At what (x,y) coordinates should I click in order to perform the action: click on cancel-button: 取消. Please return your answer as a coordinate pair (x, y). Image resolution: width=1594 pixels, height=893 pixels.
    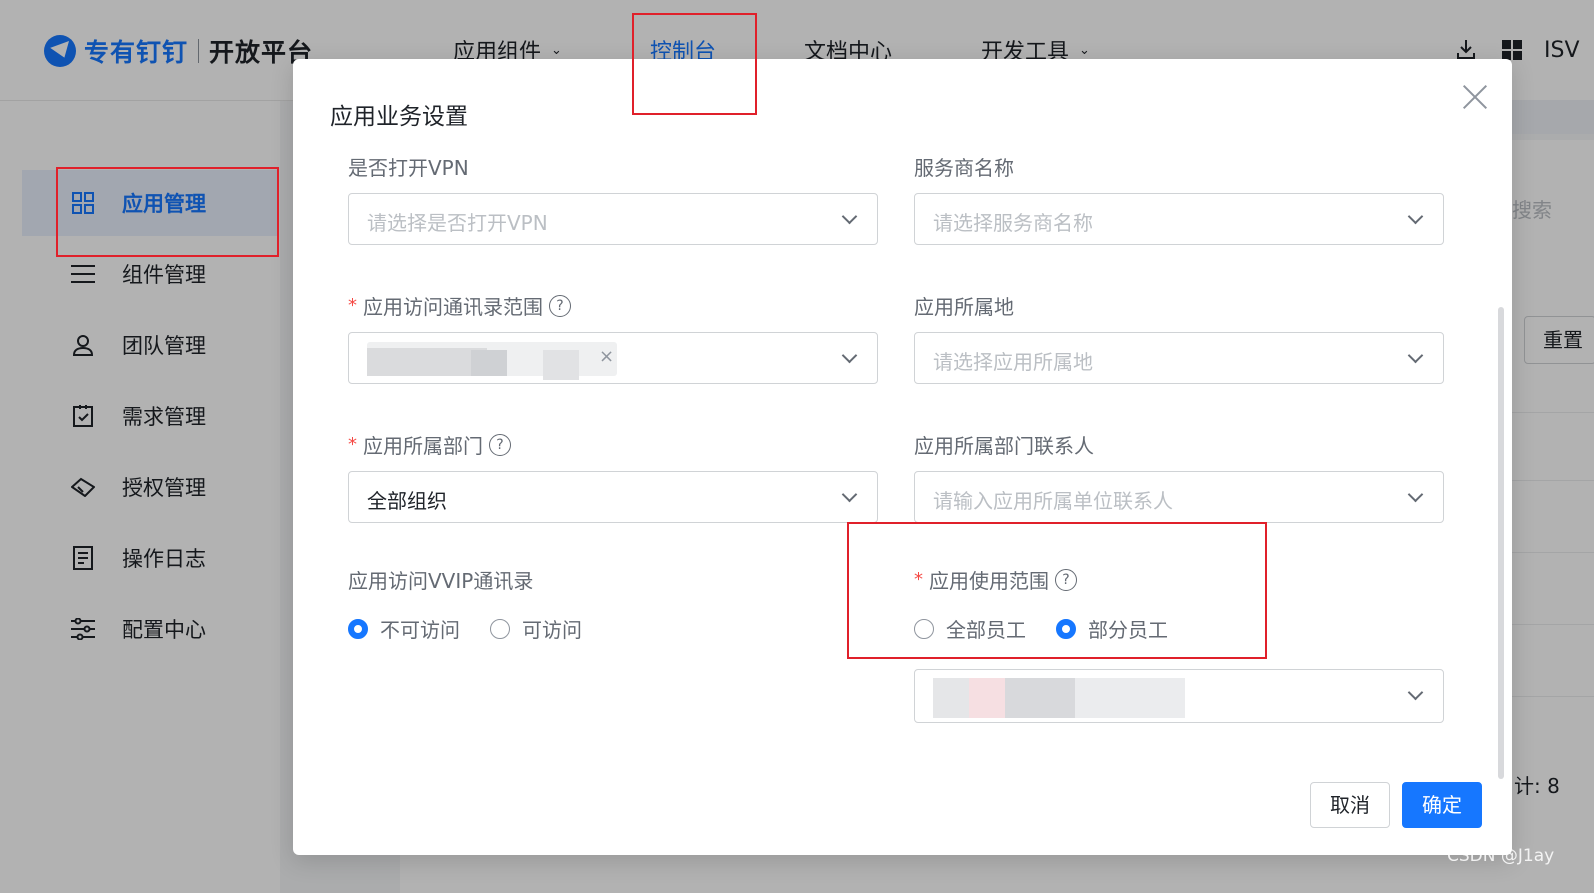
    Looking at the image, I should click on (1350, 805).